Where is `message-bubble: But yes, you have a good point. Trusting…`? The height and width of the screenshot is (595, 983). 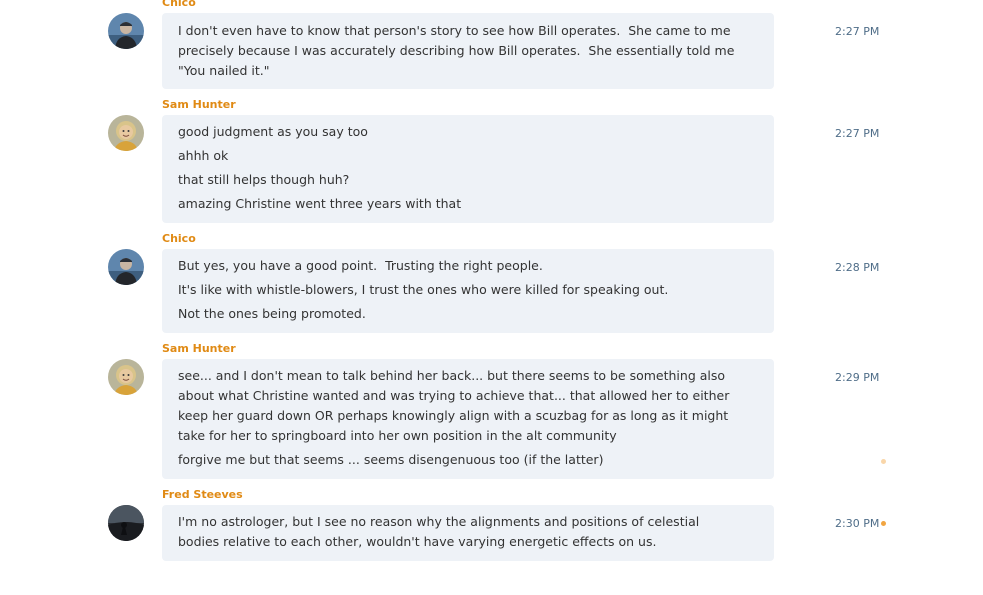
message-bubble: But yes, you have a good point. Trusting… is located at coordinates (468, 291).